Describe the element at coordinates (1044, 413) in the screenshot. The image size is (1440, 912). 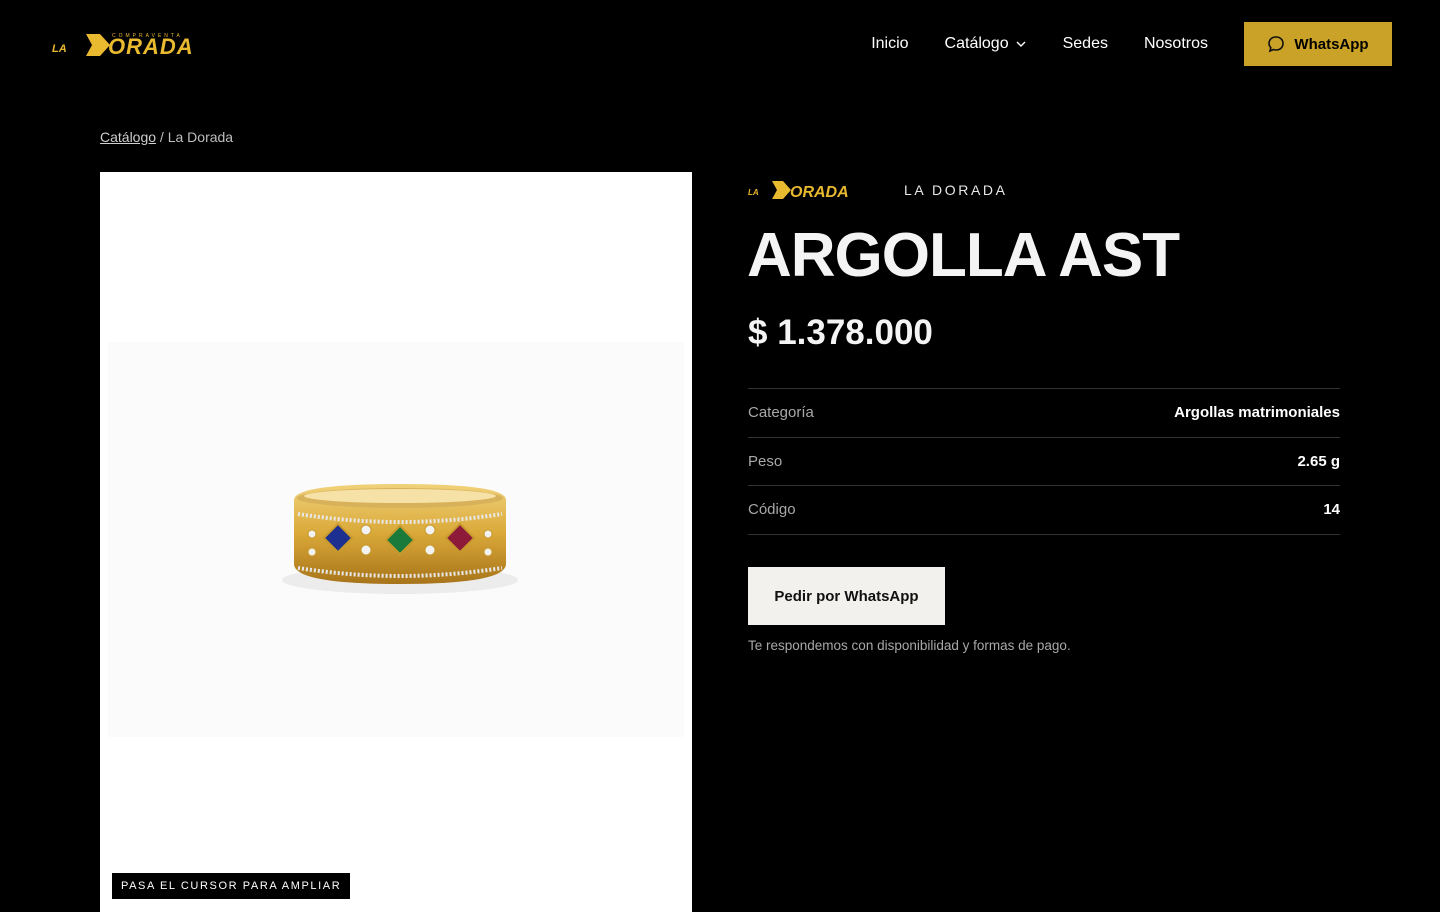
I see `spec-row-categoria: Categoría Argollas matrimoniales` at that location.